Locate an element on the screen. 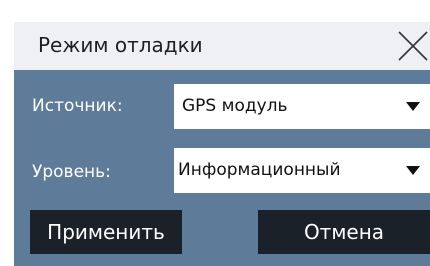 The width and height of the screenshot is (430, 266). cancel-button: Отмена is located at coordinates (344, 232).